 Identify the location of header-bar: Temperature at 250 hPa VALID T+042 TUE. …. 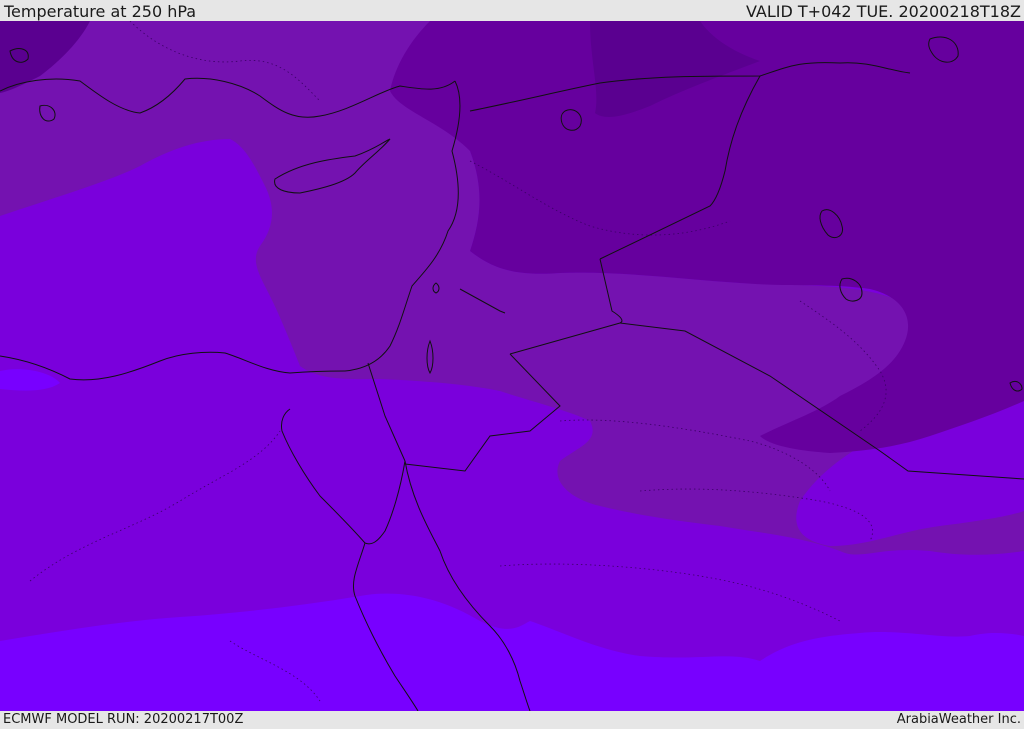
(512, 10).